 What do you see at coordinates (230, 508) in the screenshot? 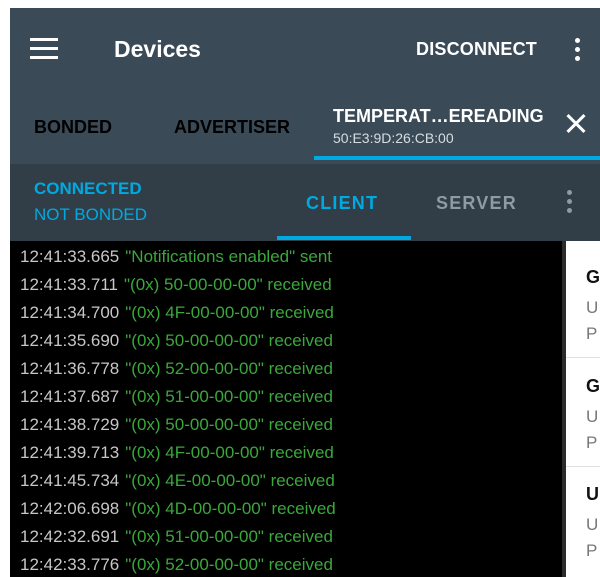
I see `log-message: "(0x) 4D-00-00-00" received` at bounding box center [230, 508].